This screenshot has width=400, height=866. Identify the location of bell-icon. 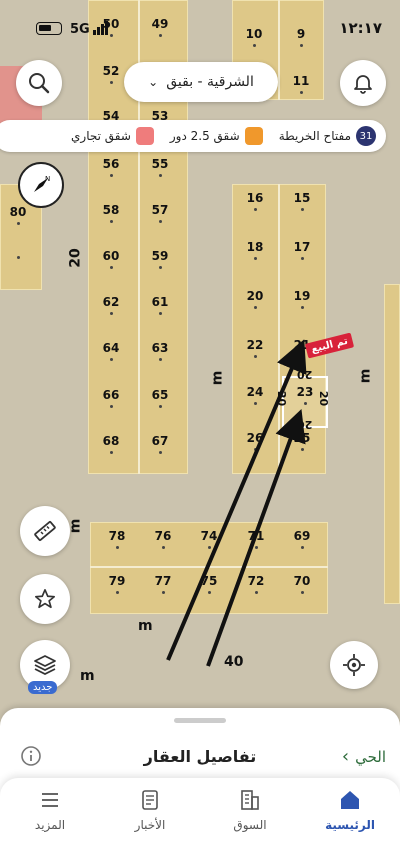
(363, 84).